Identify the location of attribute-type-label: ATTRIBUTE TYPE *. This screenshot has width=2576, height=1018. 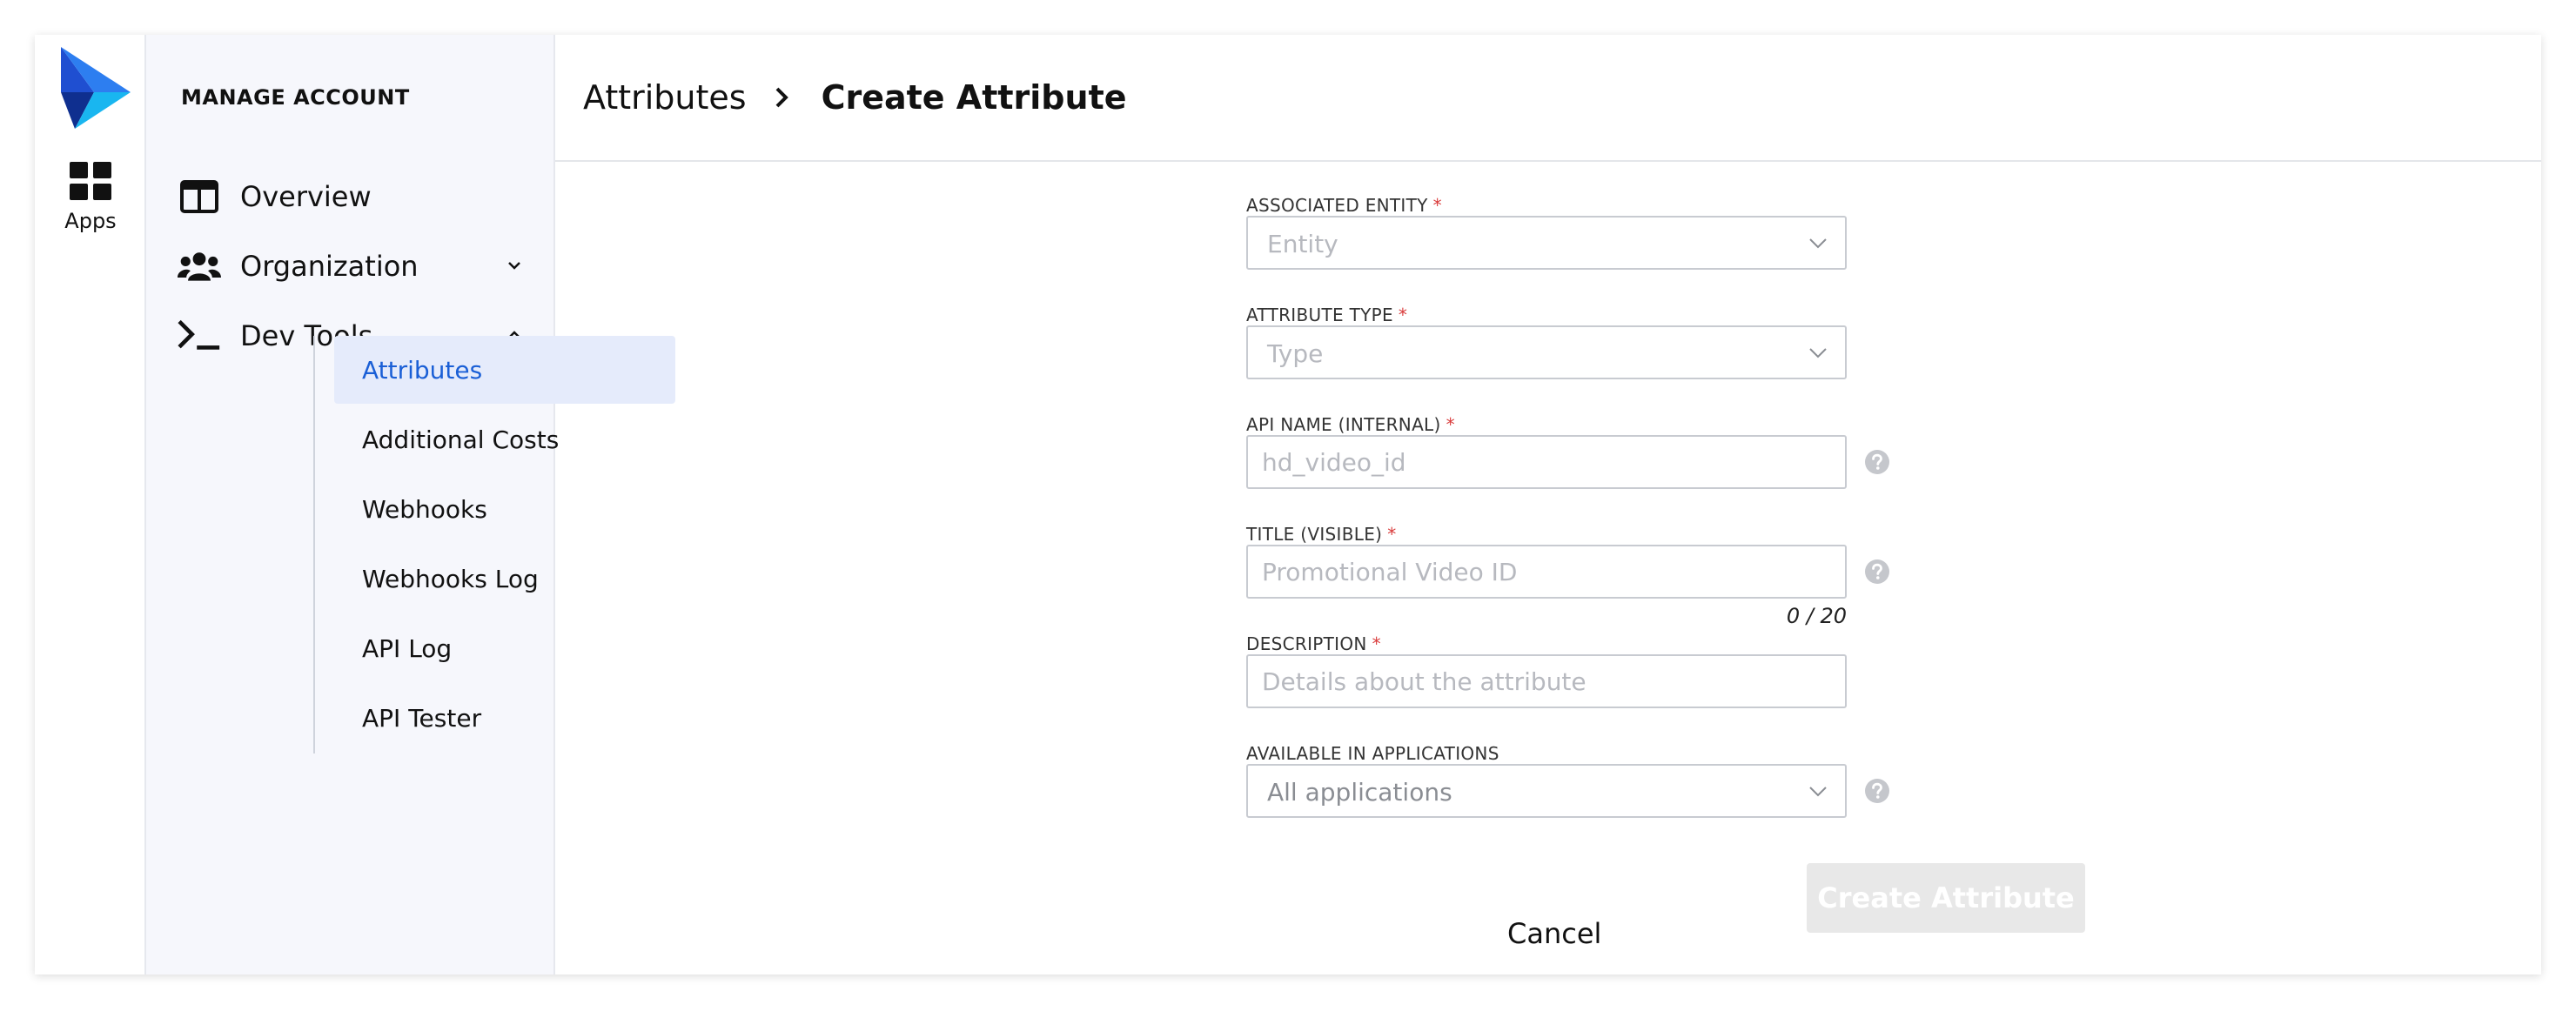
(1327, 315).